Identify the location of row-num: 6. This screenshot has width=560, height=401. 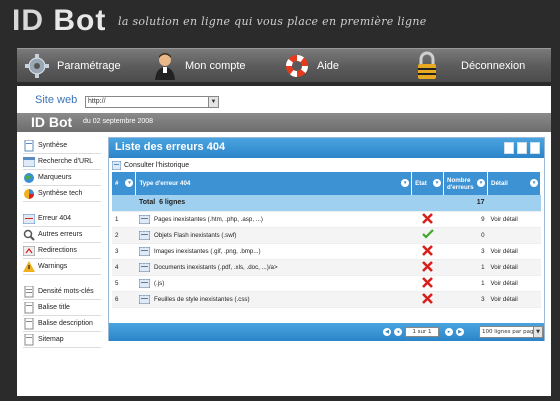
(124, 299).